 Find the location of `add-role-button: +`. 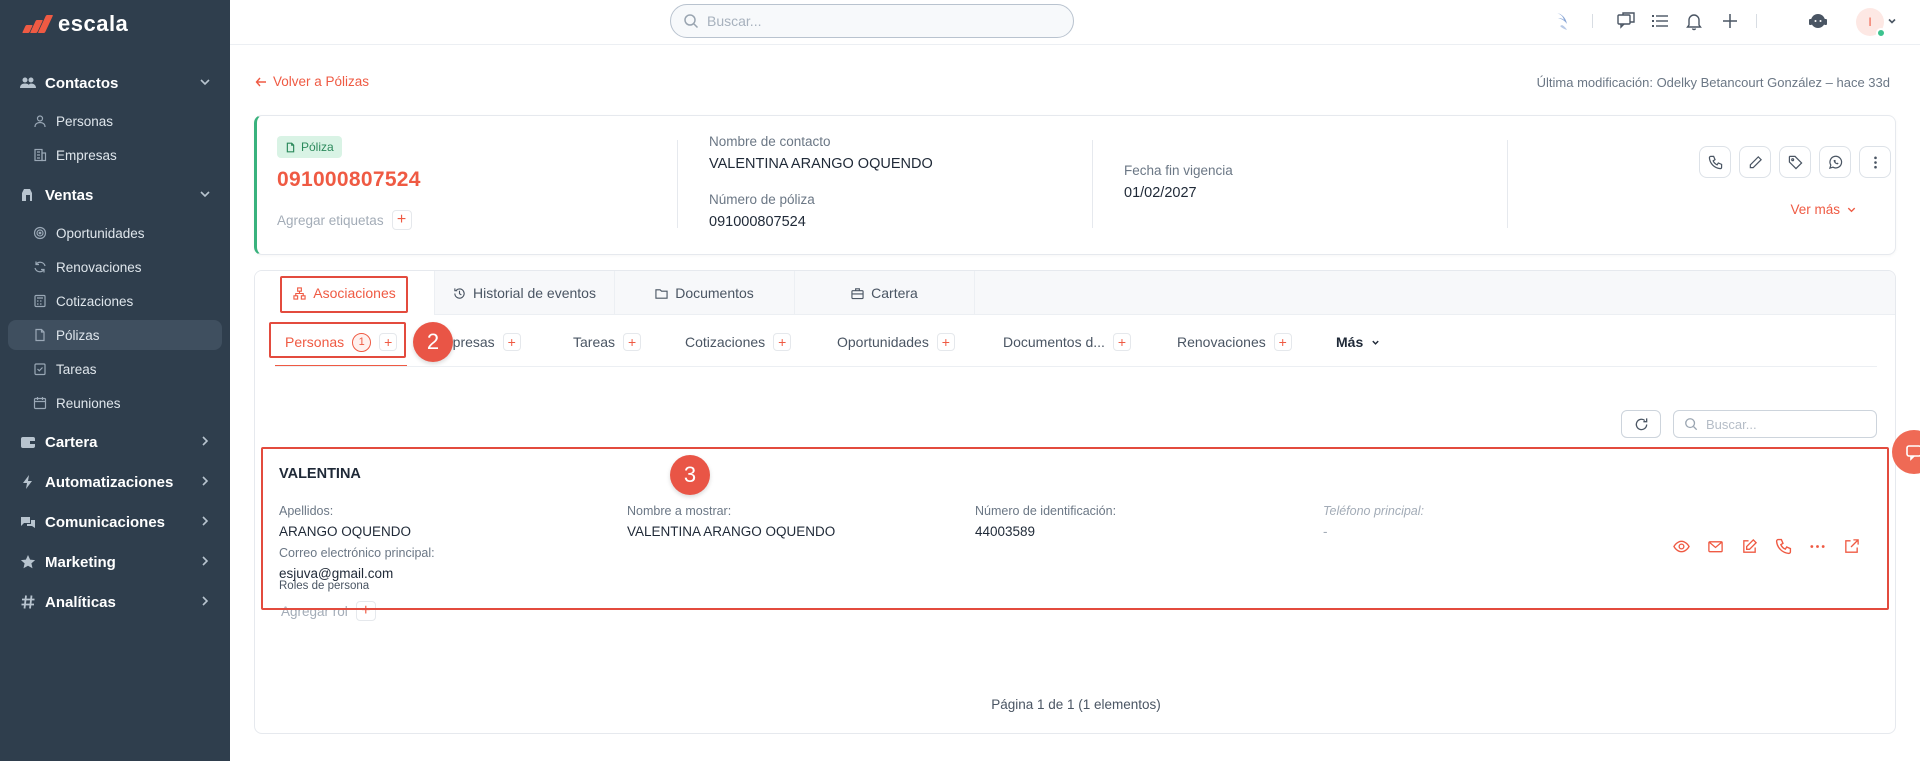

add-role-button: + is located at coordinates (365, 611).